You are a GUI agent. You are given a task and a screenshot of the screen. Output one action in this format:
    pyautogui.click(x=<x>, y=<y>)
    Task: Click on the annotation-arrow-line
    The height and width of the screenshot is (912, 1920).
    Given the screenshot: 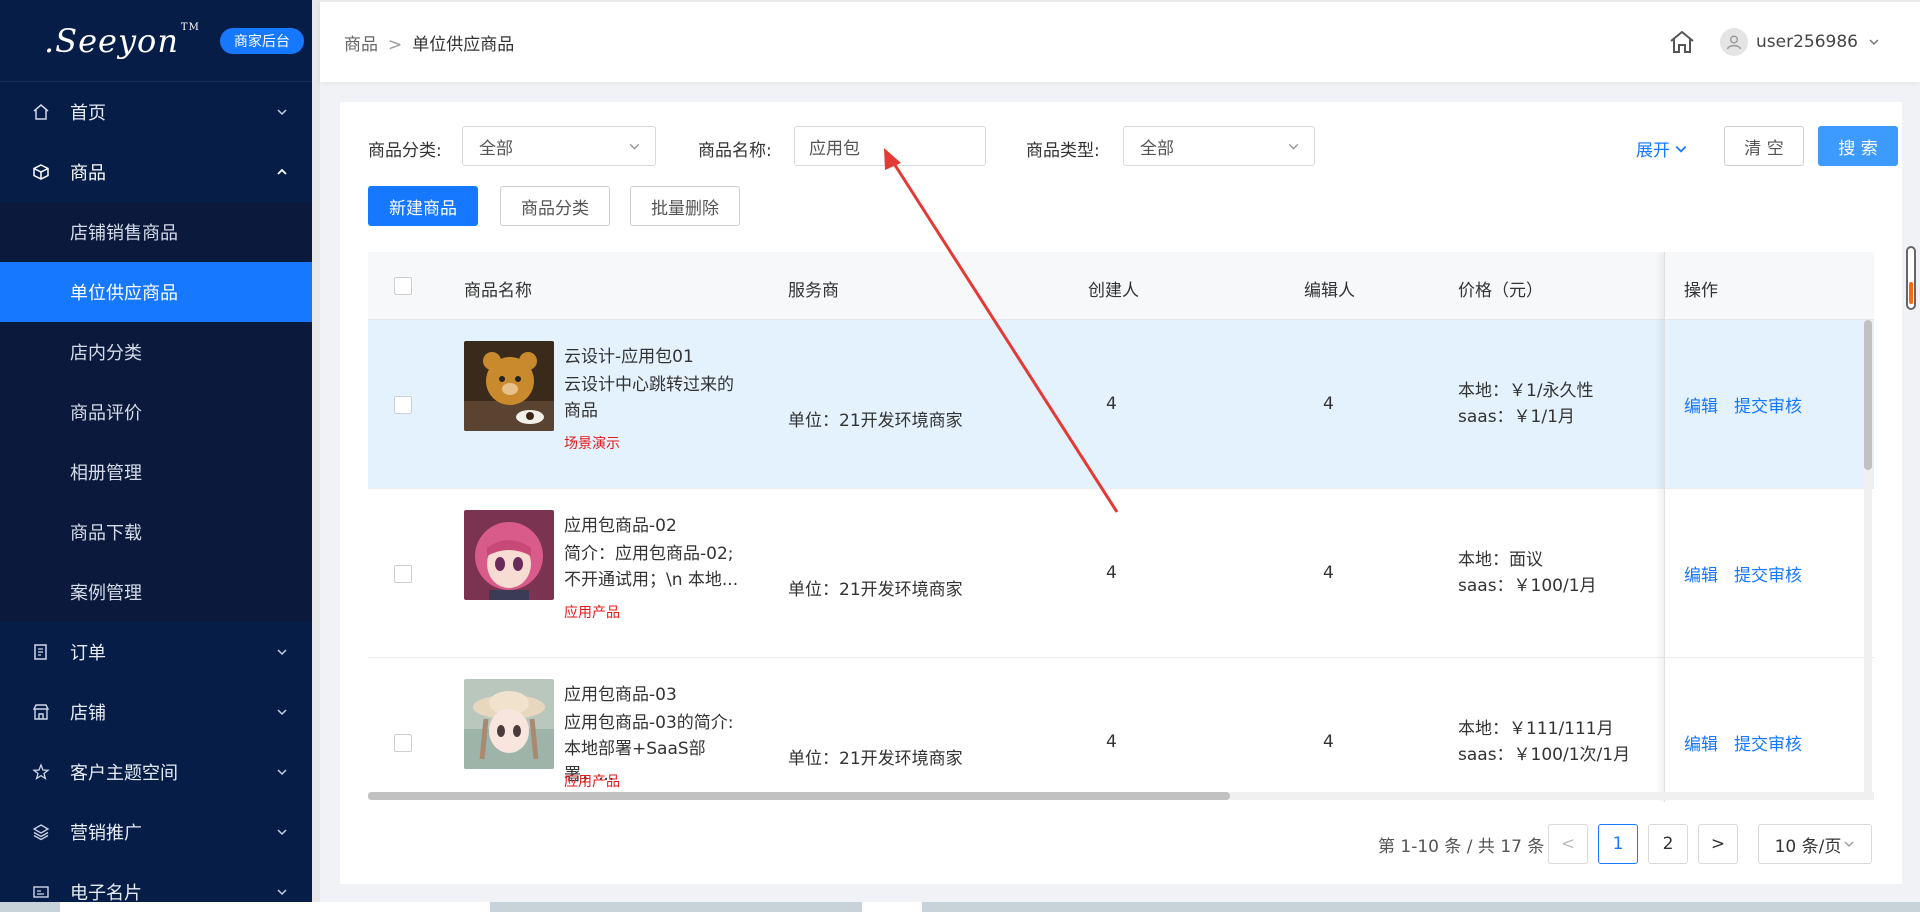 What is the action you would take?
    pyautogui.click(x=1005, y=337)
    